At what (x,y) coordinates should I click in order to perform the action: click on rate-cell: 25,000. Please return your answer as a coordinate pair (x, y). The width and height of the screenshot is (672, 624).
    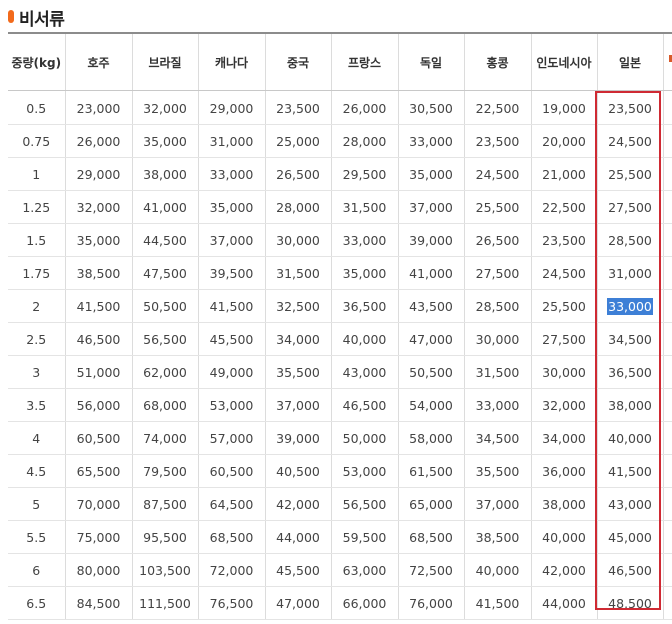
    Looking at the image, I should click on (298, 141).